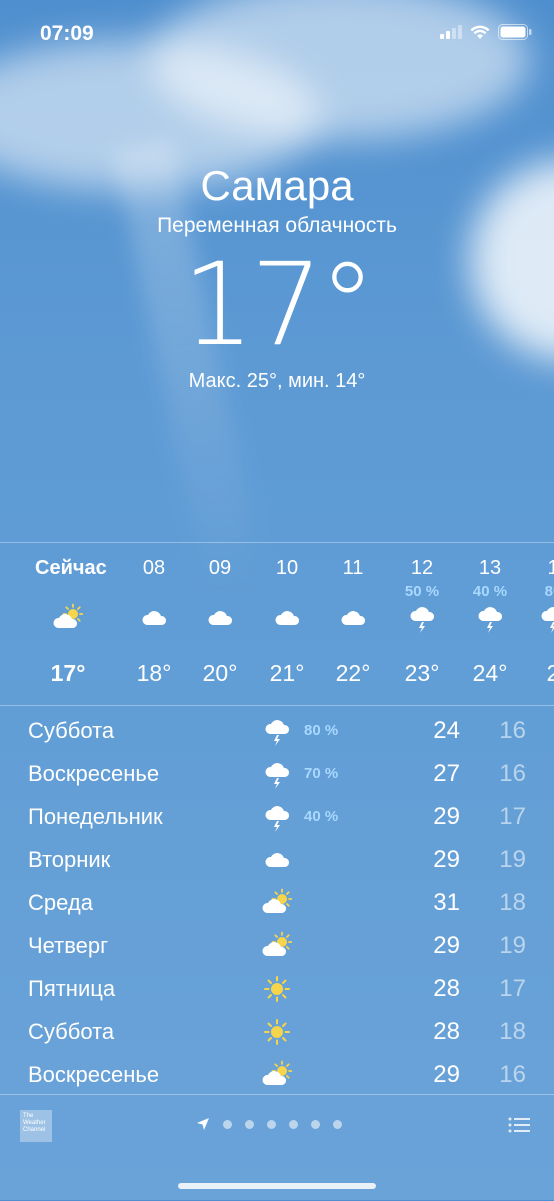 The image size is (554, 1201). What do you see at coordinates (36, 1126) in the screenshot?
I see `weather-channel-logo: The Weather Channel` at bounding box center [36, 1126].